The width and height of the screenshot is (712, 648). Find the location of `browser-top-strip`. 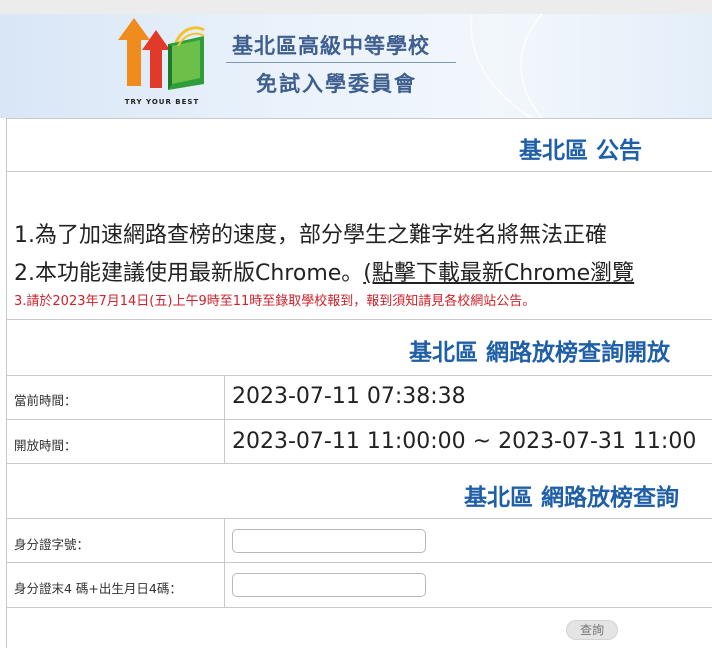

browser-top-strip is located at coordinates (356, 7).